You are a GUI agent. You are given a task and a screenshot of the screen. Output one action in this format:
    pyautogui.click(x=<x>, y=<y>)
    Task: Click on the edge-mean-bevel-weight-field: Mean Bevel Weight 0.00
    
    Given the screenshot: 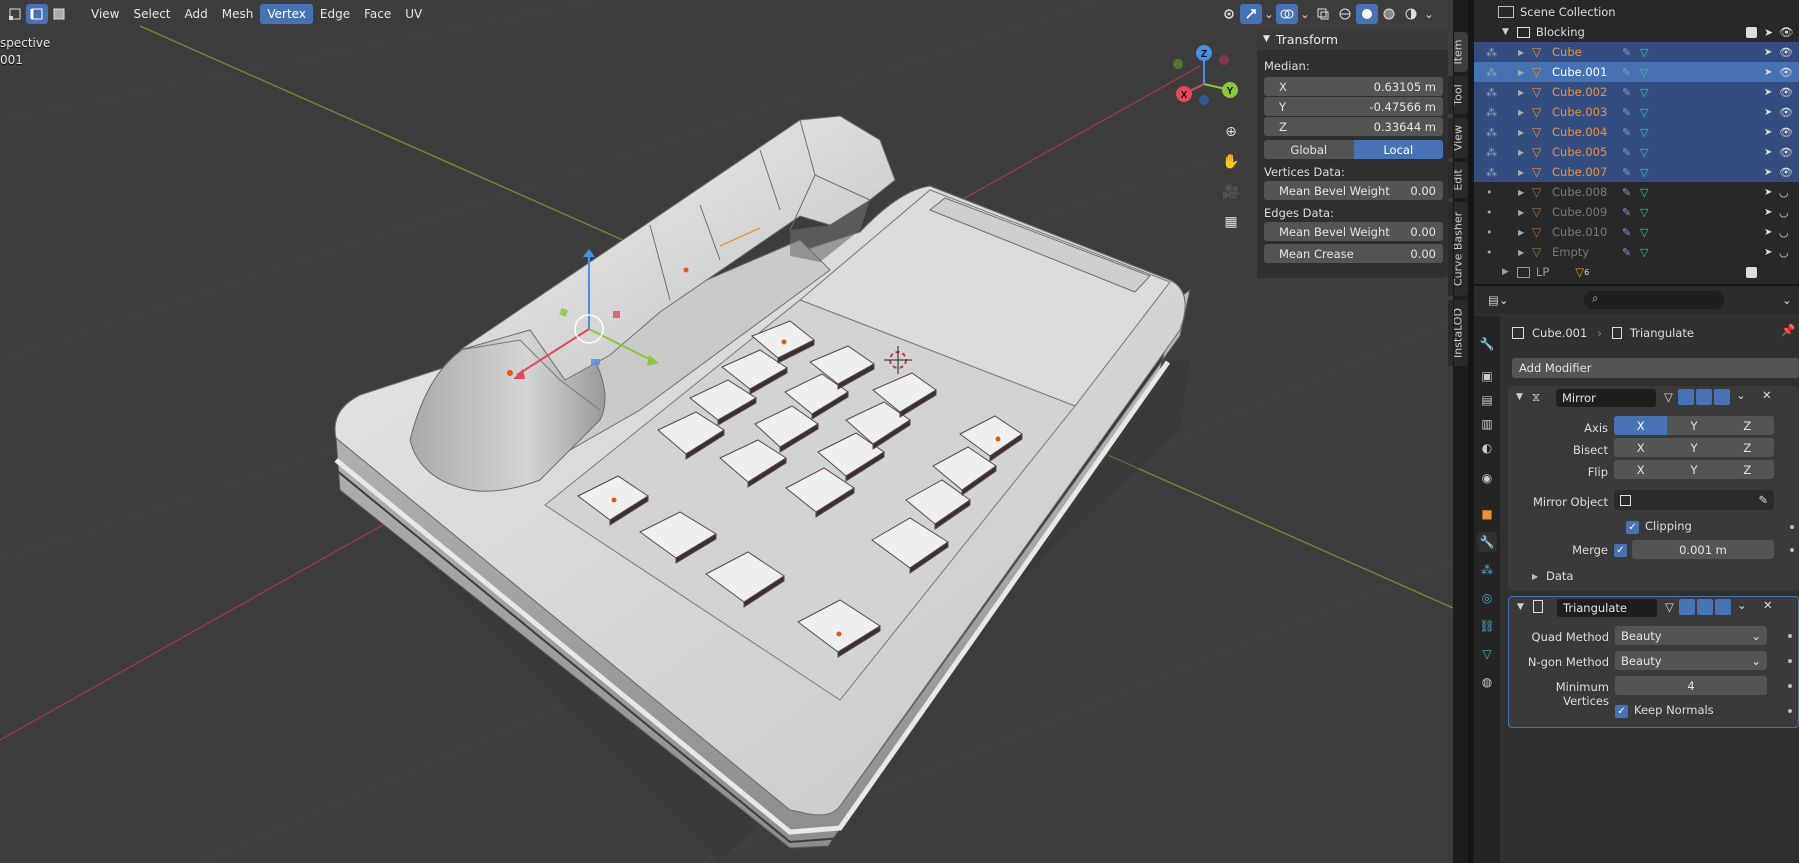 What is the action you would take?
    pyautogui.click(x=1353, y=231)
    